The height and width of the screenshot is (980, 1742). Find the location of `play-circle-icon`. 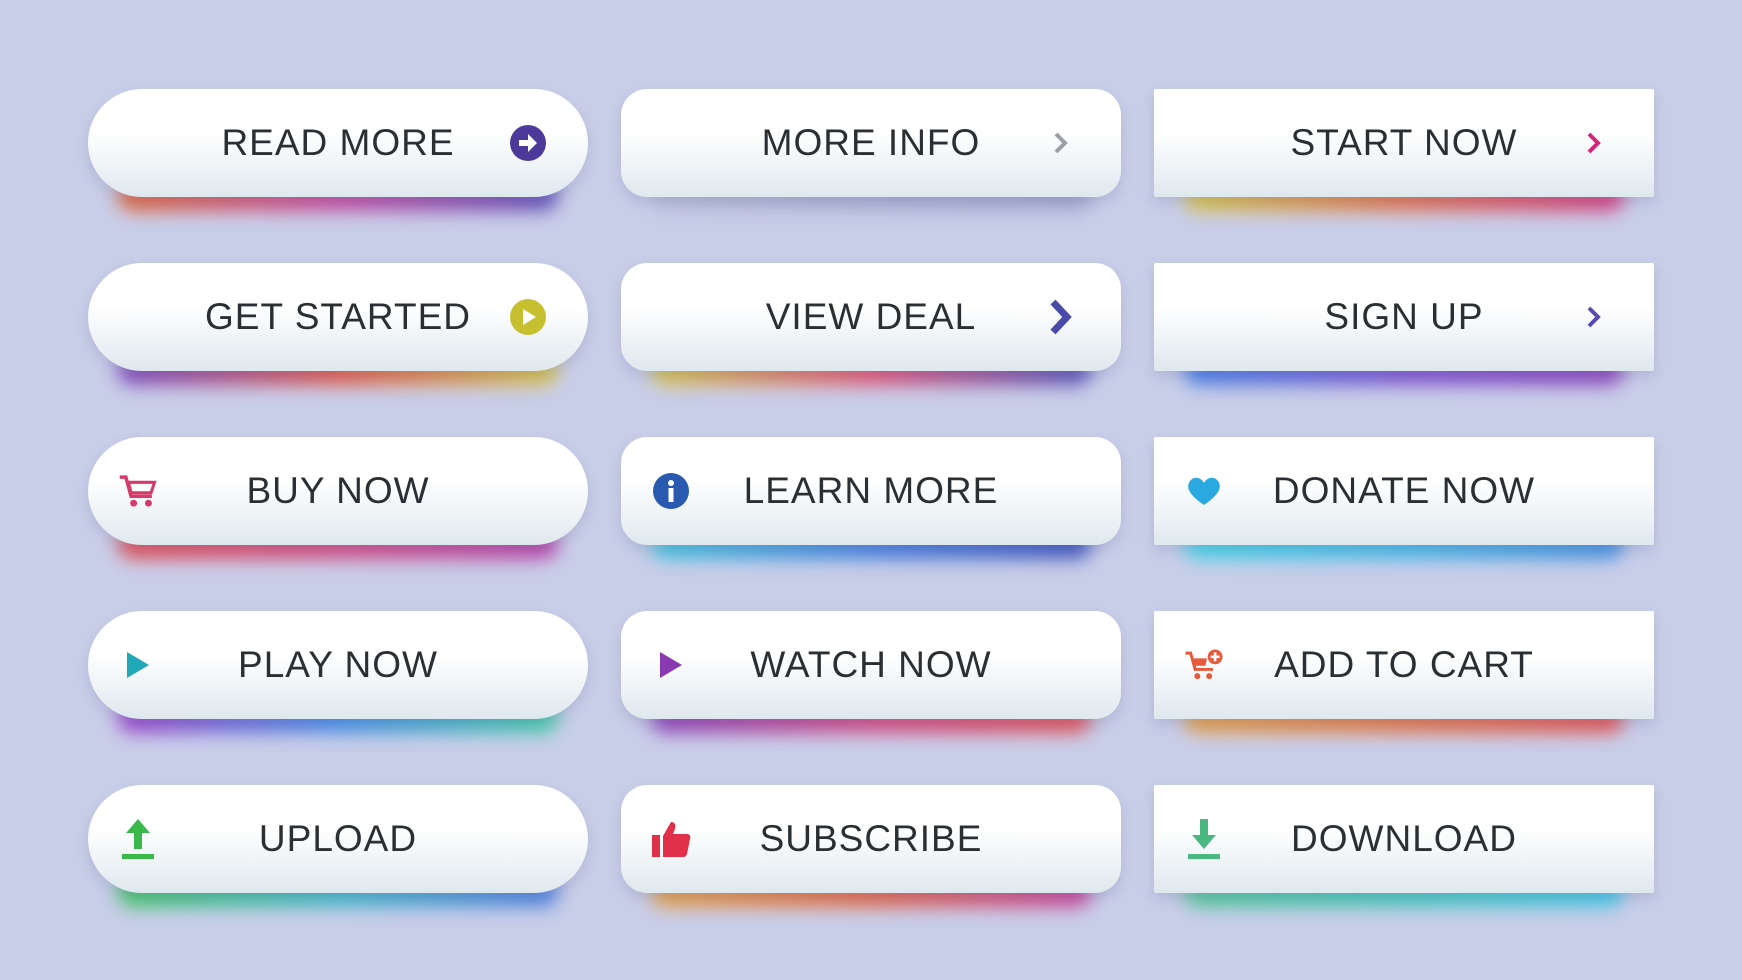

play-circle-icon is located at coordinates (528, 317).